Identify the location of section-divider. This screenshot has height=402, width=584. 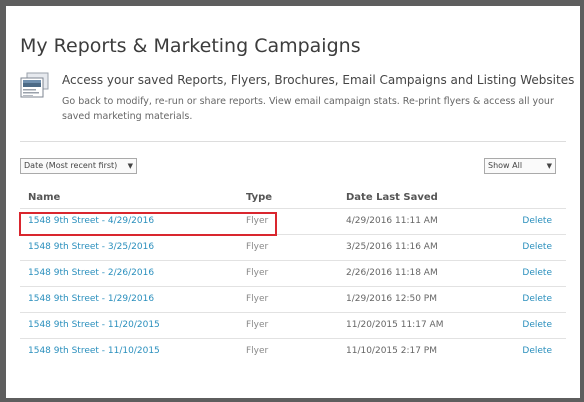
(293, 141).